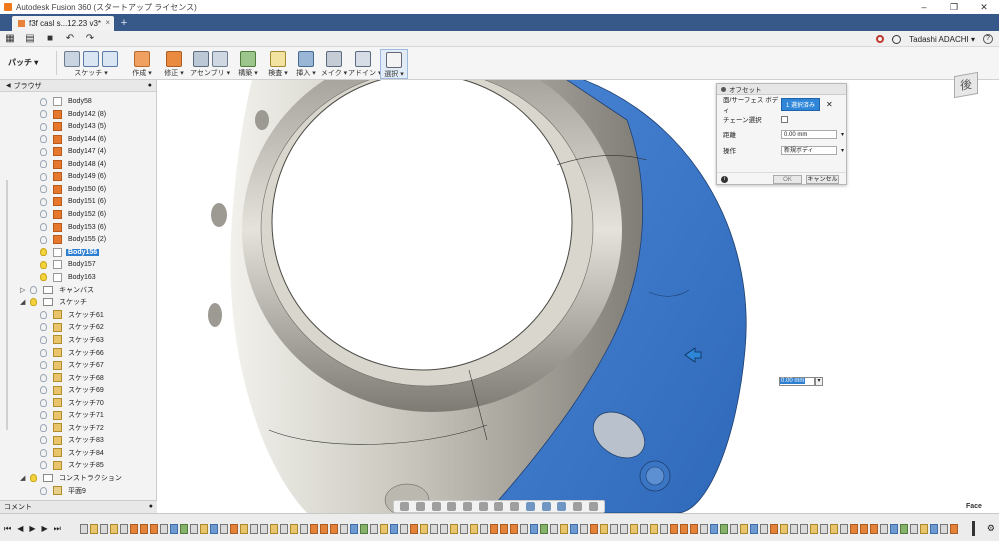 Image resolution: width=999 pixels, height=541 pixels. Describe the element at coordinates (394, 64) in the screenshot. I see `ribbon-group-select: 選択 ▾` at that location.